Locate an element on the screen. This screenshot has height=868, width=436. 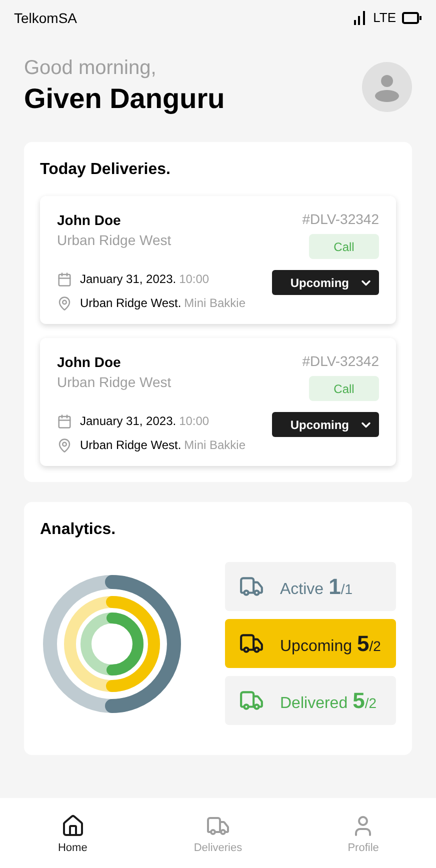
stat-item: Active 1/1 is located at coordinates (310, 586).